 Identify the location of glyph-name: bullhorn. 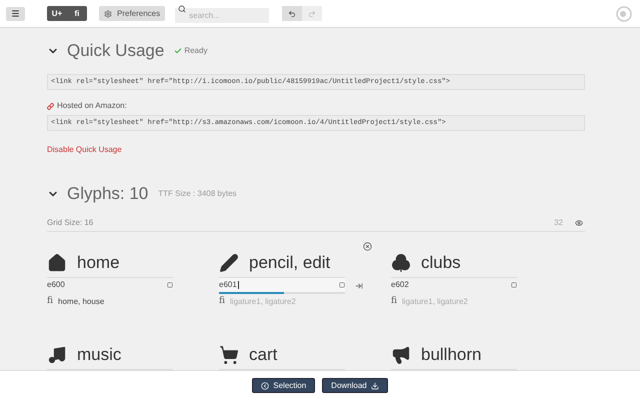
(451, 355).